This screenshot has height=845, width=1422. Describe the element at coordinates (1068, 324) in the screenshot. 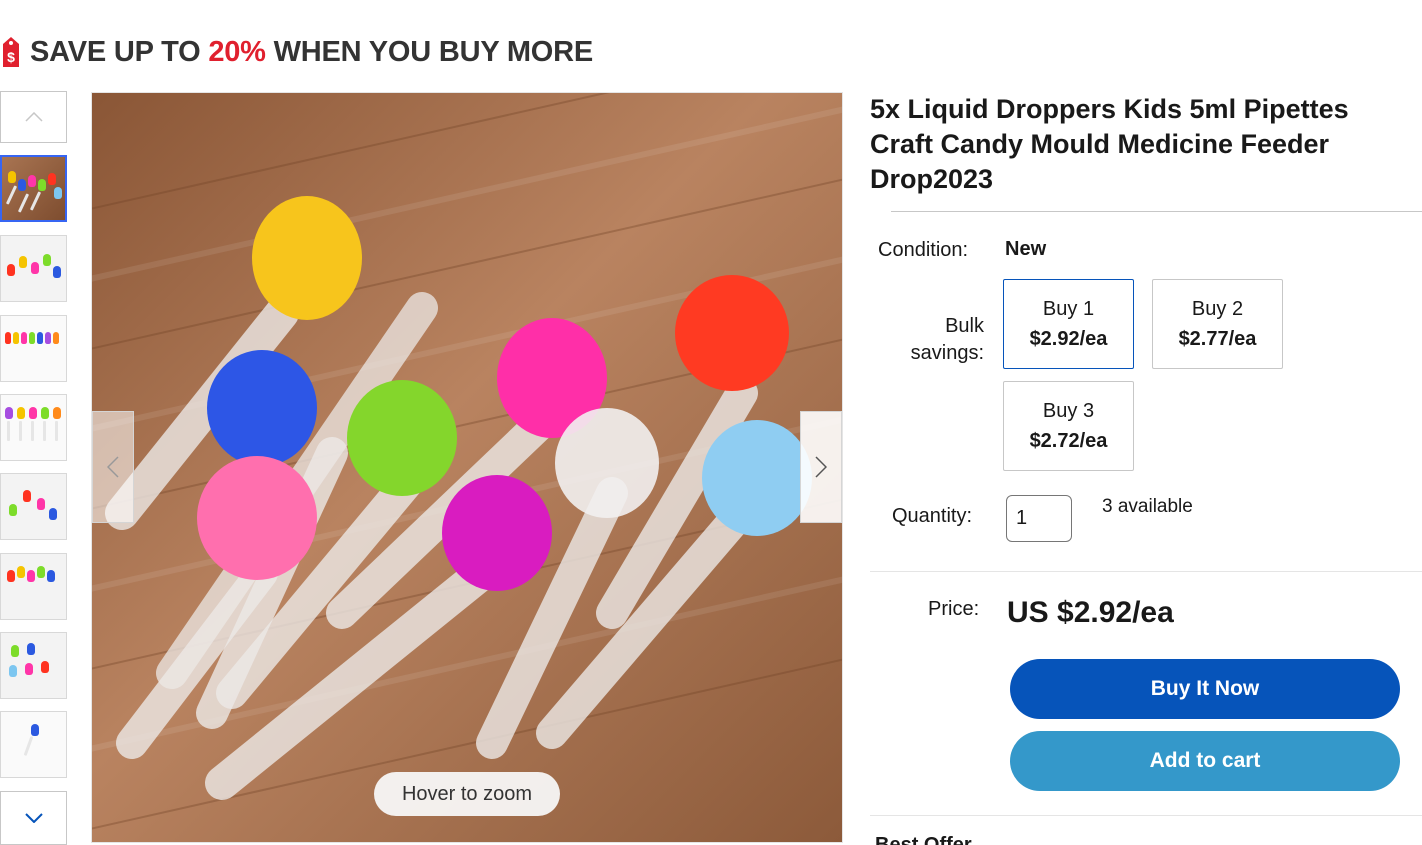

I see `bulk-option-buy-1: Buy 1 $2.92/ea` at that location.